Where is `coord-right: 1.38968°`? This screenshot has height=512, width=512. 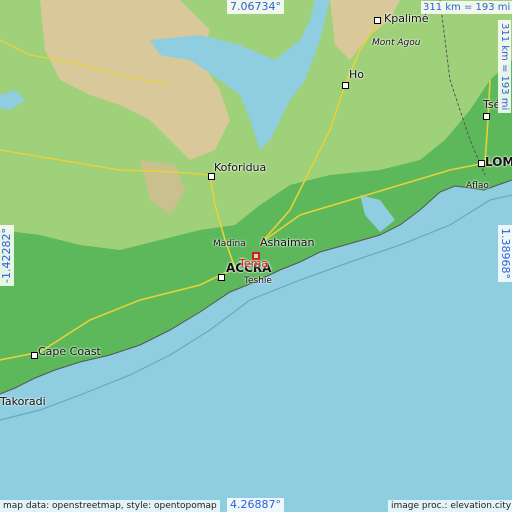 coord-right: 1.38968° is located at coordinates (505, 253).